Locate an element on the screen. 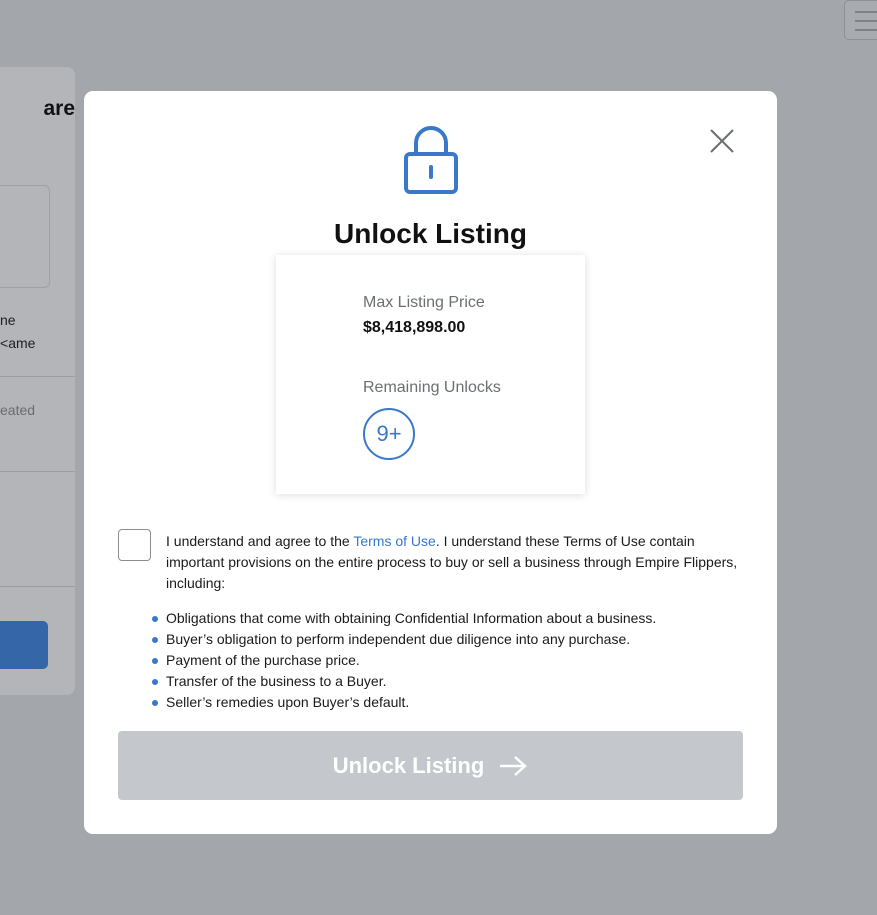 This screenshot has height=915, width=877. max-price-label: Max Listing Price is located at coordinates (424, 302).